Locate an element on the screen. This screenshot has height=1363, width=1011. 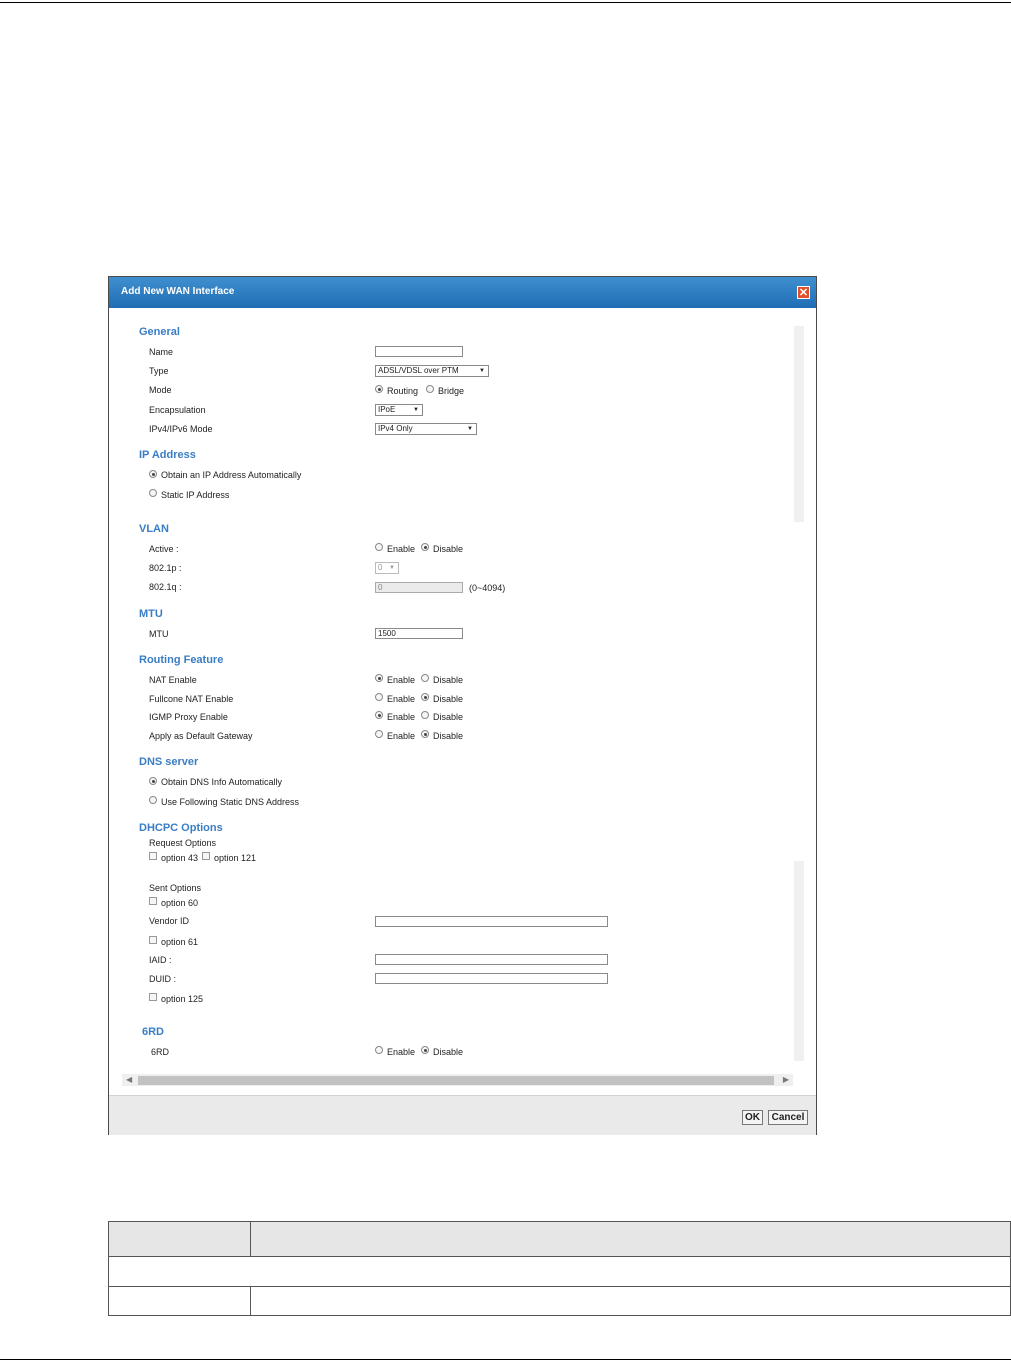
nat-disable-option: Disable is located at coordinates (448, 680).